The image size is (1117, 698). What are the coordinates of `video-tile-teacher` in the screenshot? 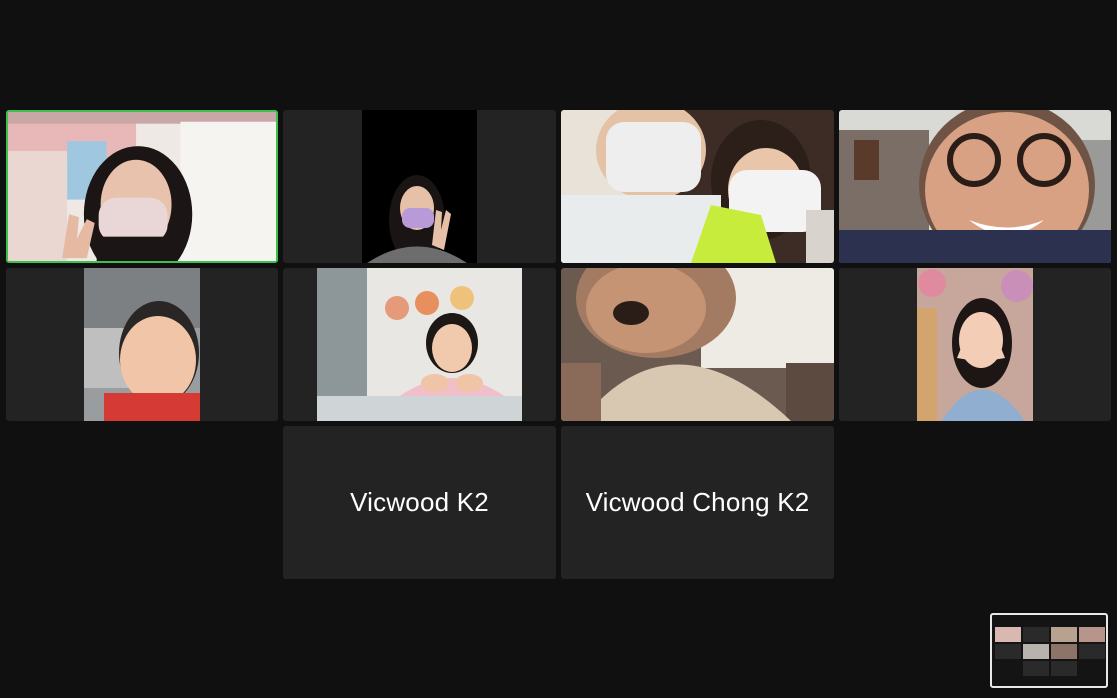 It's located at (142, 186).